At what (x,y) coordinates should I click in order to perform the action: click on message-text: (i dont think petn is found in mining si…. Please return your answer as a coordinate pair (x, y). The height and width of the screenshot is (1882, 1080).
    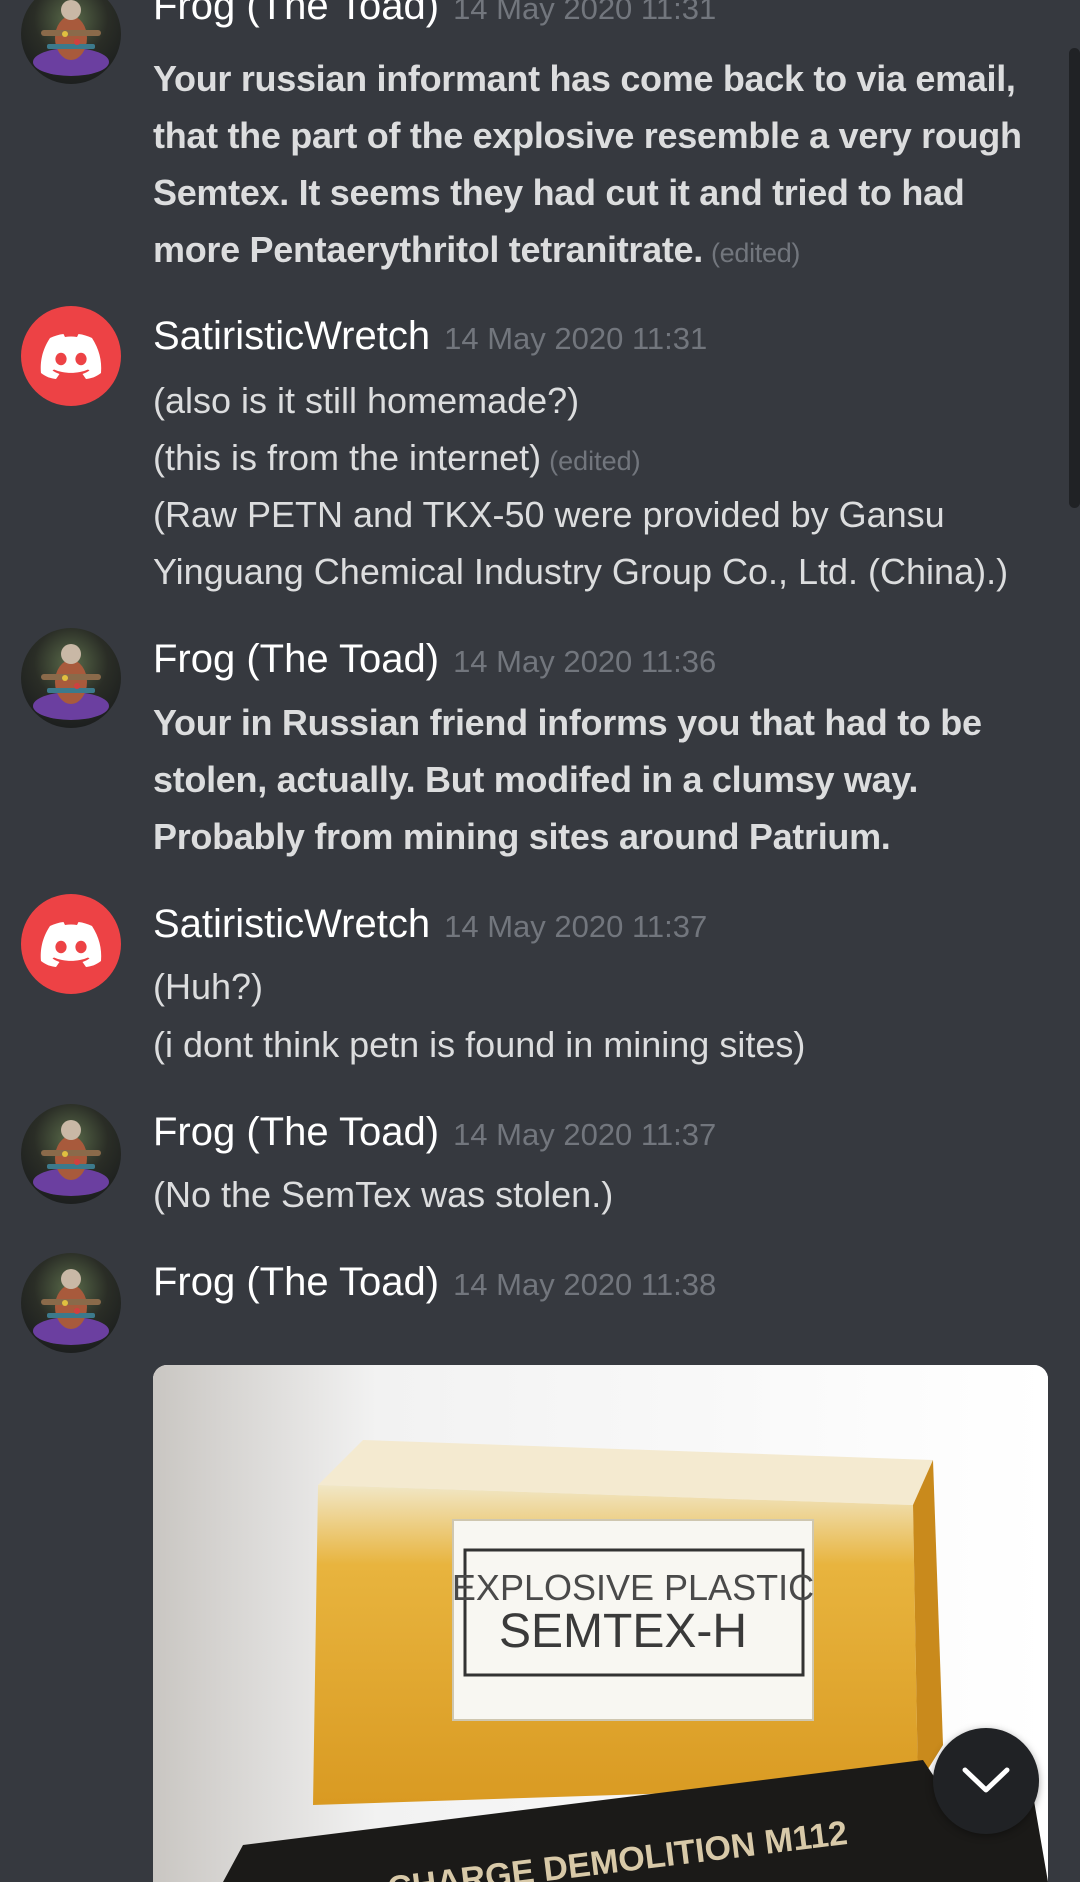
    Looking at the image, I should click on (479, 1044).